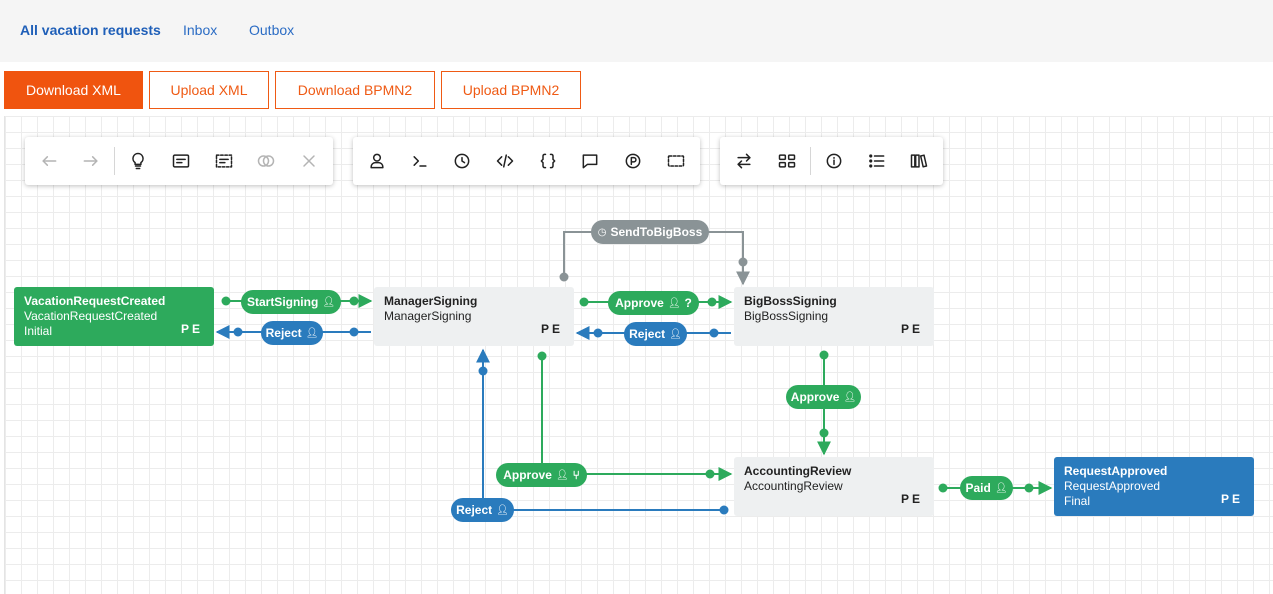  What do you see at coordinates (428, 316) in the screenshot?
I see `node-subtitle: ManagerSigning` at bounding box center [428, 316].